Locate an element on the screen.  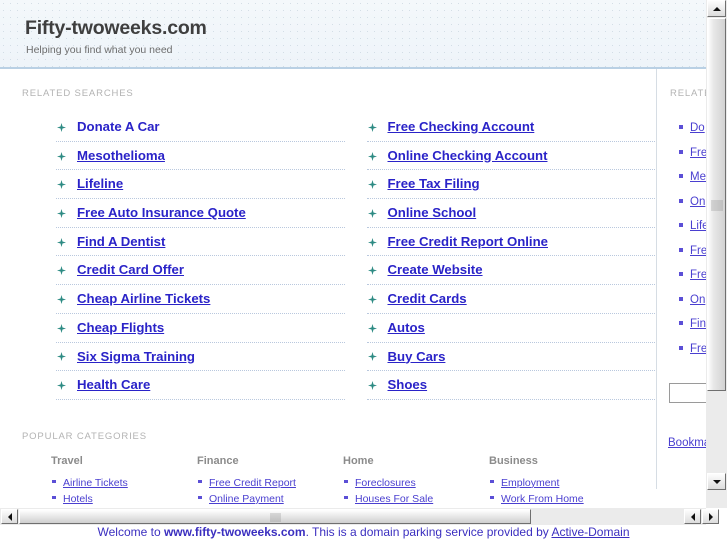
category-item: Airline Tickets is located at coordinates (124, 482).